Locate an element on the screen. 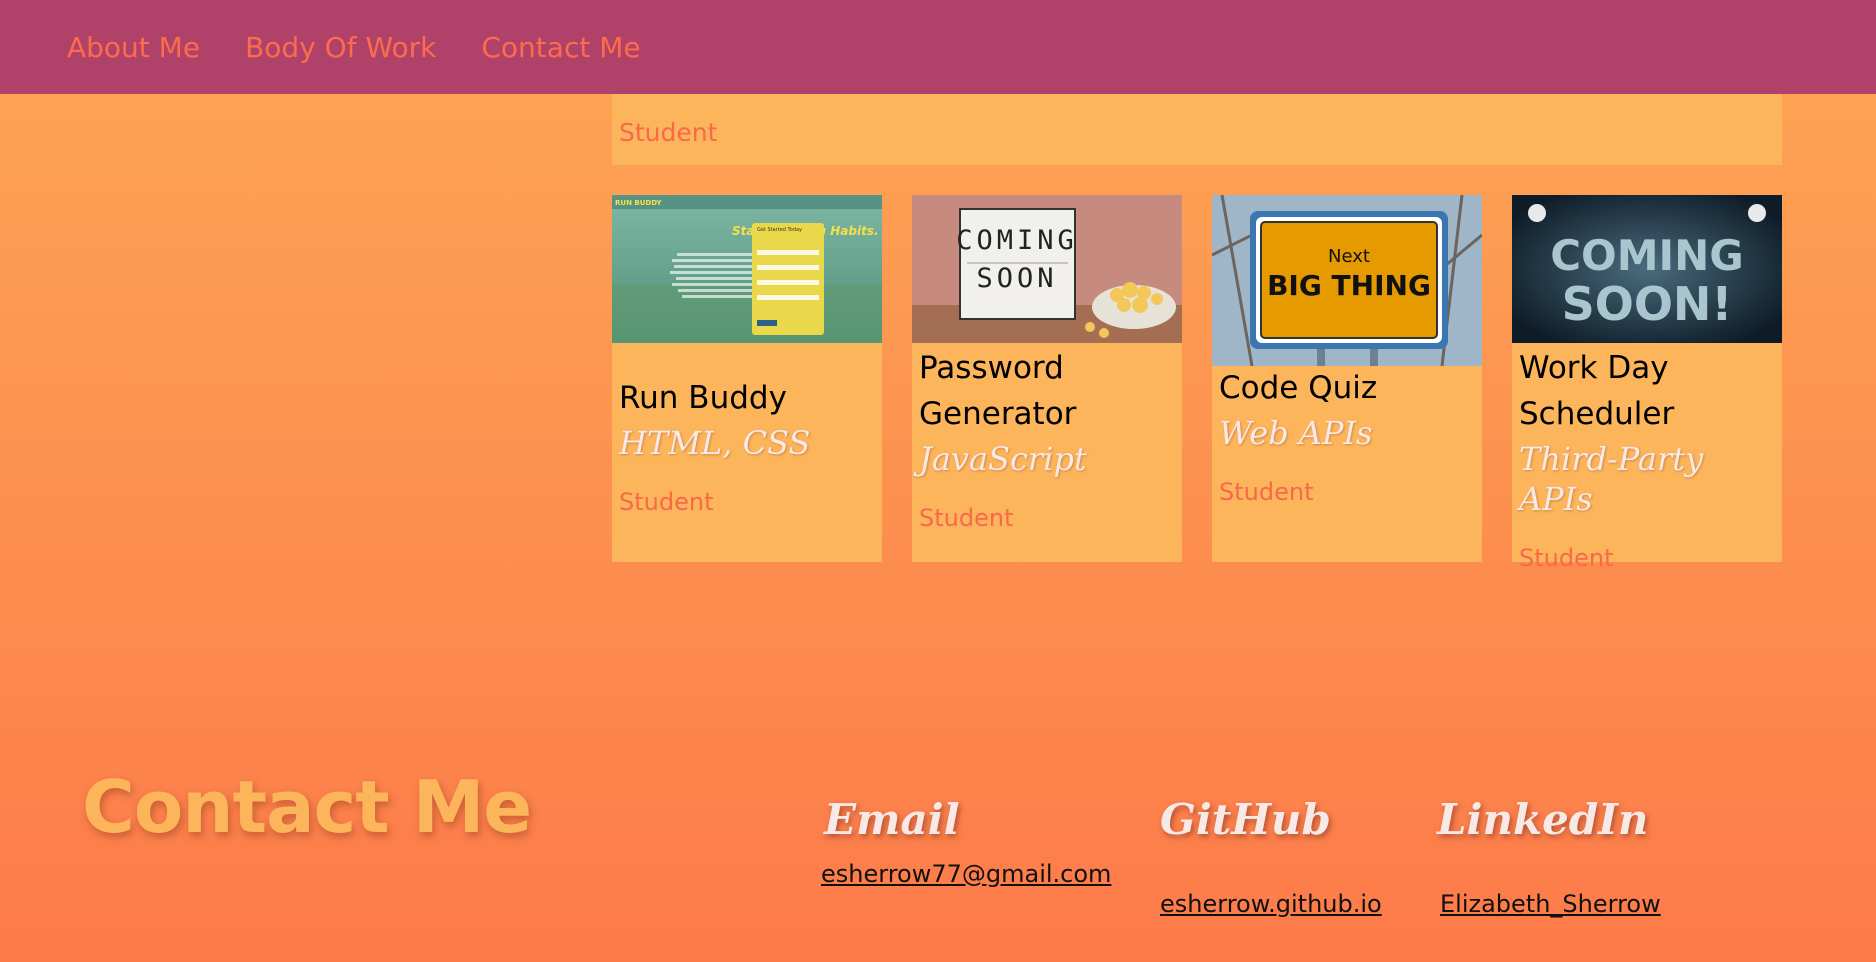 This screenshot has width=1876, height=962. project-title: Run Buddy is located at coordinates (703, 398).